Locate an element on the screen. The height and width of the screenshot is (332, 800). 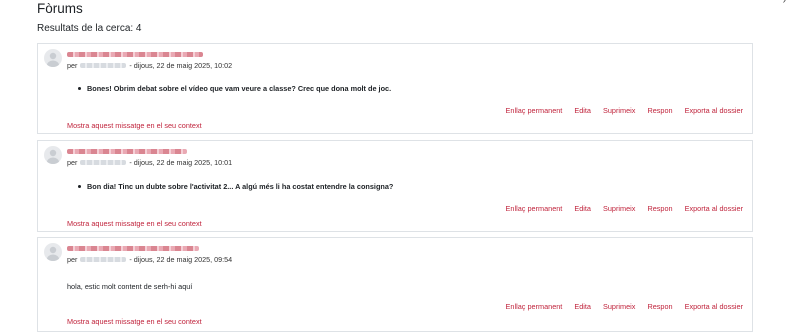
post-byline: per - dijous, 22 de maig 2025, 09:54 is located at coordinates (149, 259).